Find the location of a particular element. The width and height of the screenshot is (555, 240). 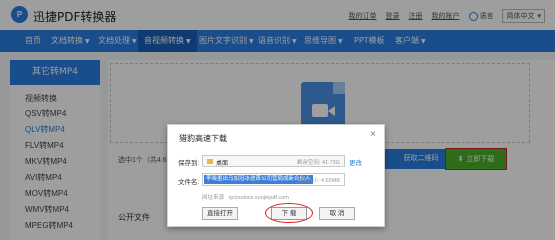

filename-input: 李晓墨出马加冠冰途首公司营局成新合伙人 文件大小: 4.65MB is located at coordinates (273, 179).